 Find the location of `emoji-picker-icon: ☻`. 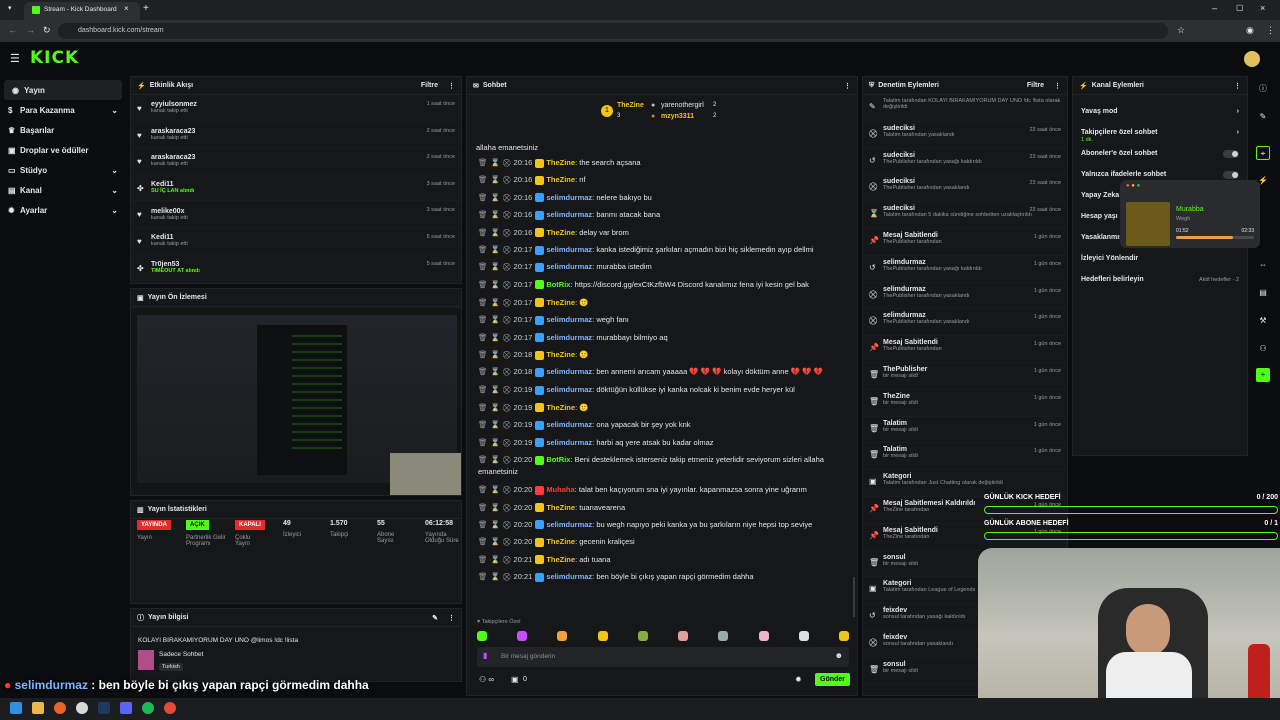

emoji-picker-icon: ☻ is located at coordinates (839, 655).